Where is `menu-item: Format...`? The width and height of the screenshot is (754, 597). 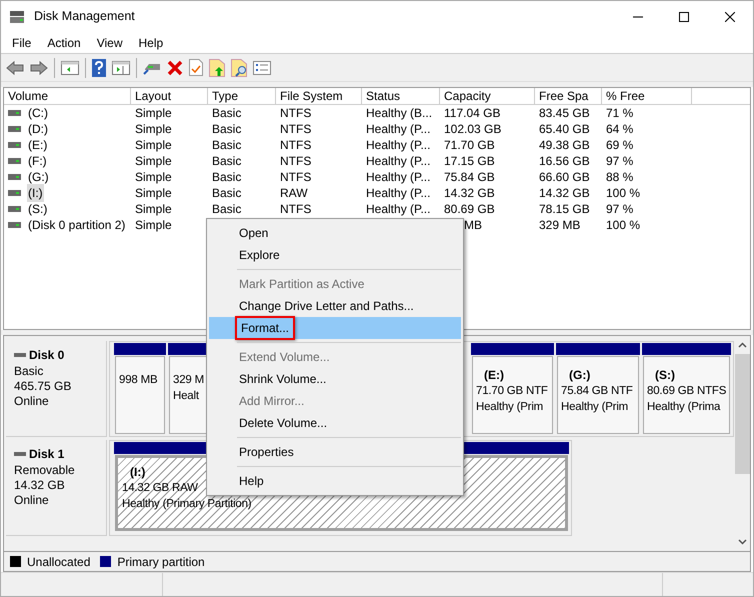 menu-item: Format... is located at coordinates (335, 328).